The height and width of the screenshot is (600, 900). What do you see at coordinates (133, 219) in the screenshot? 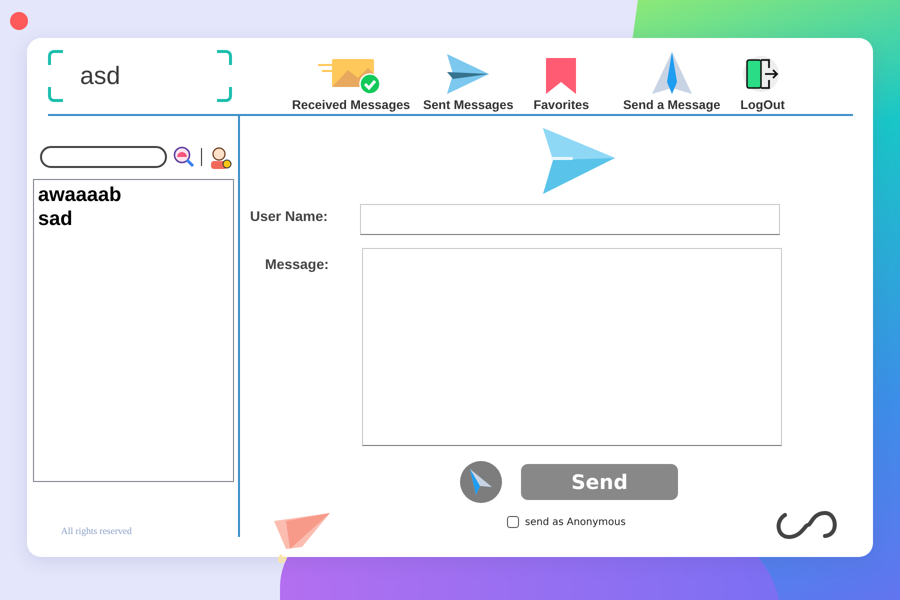
I see `user-item: sad` at bounding box center [133, 219].